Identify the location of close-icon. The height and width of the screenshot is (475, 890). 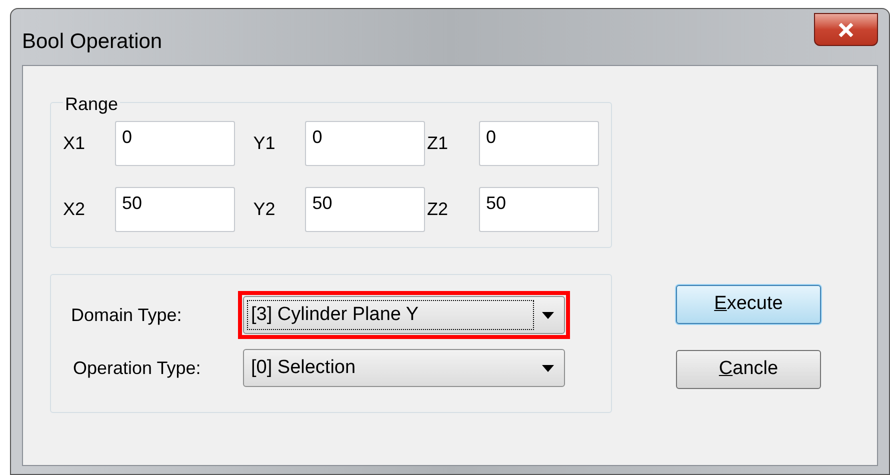
(846, 29).